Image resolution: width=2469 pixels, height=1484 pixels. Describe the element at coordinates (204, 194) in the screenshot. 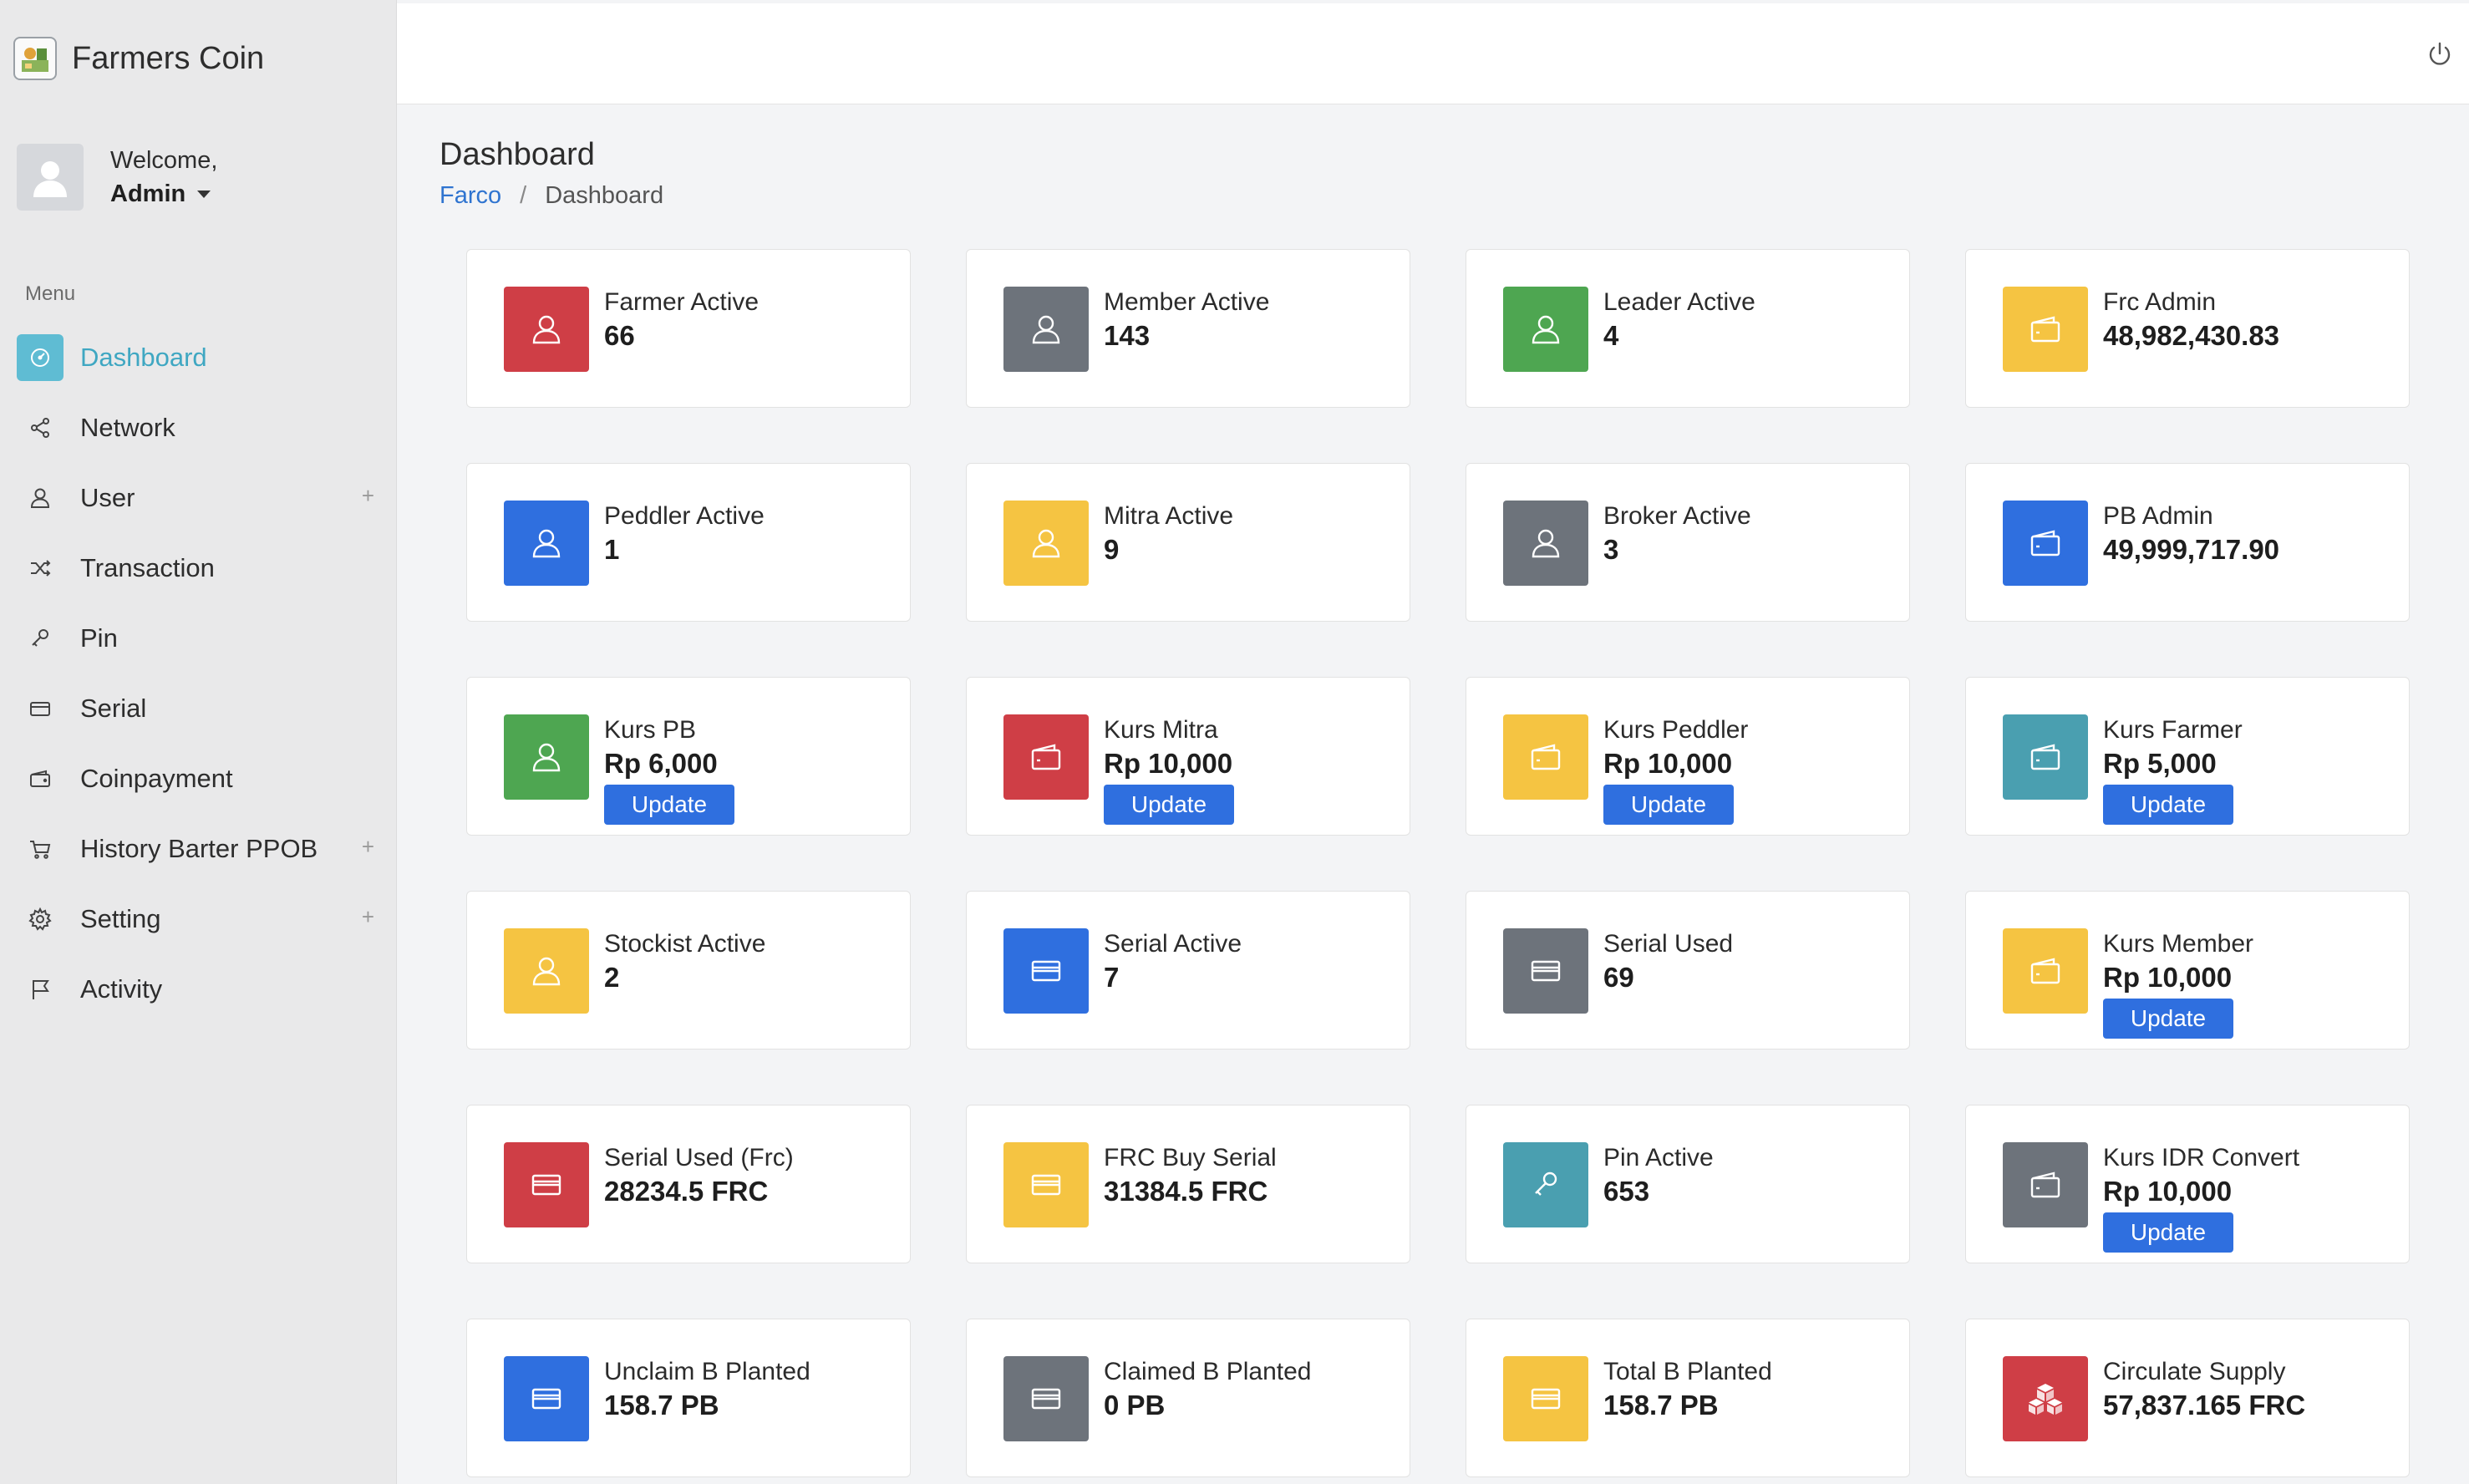

I see `caret-down-icon` at that location.